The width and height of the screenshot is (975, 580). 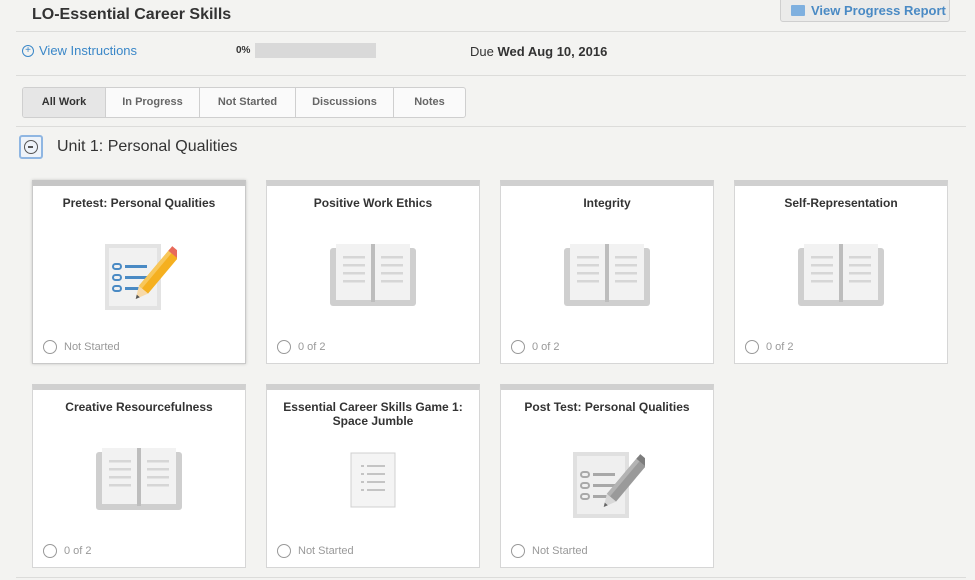 I want to click on progress-bar, so click(x=315, y=50).